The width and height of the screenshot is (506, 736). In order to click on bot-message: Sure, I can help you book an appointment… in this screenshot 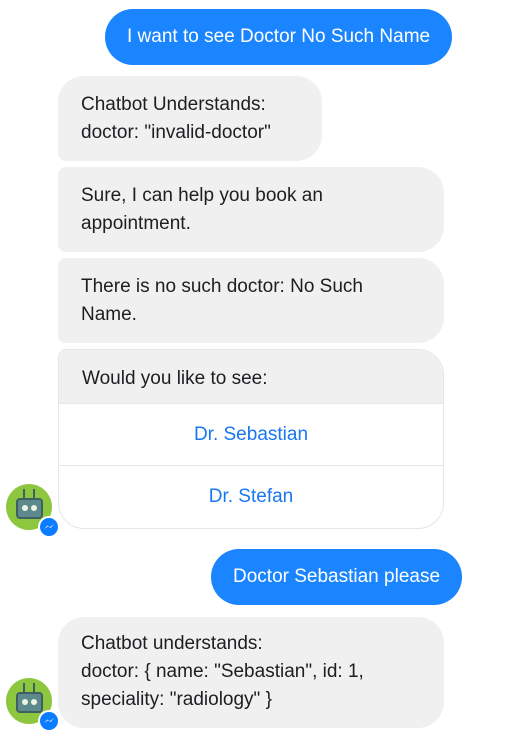, I will do `click(251, 209)`.